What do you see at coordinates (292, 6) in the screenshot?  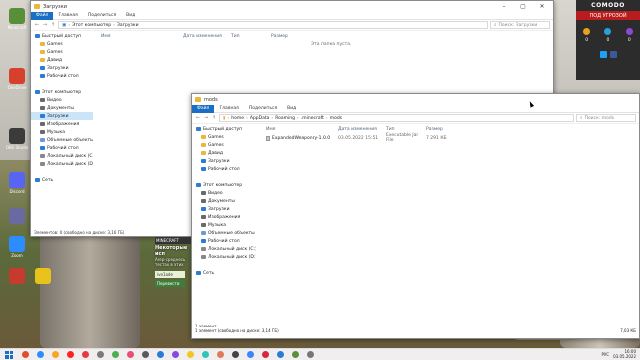 I see `titlebar: Загрузки – ▢ ✕` at bounding box center [292, 6].